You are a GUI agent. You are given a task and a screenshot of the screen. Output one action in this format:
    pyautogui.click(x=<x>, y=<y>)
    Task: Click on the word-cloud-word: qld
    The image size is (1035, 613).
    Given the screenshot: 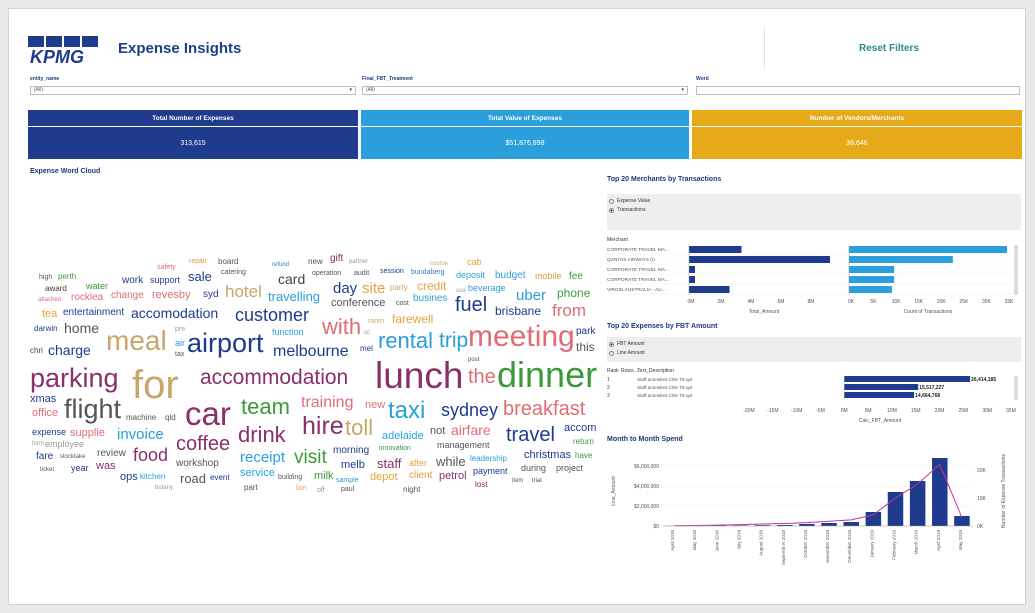 What is the action you would take?
    pyautogui.click(x=170, y=418)
    